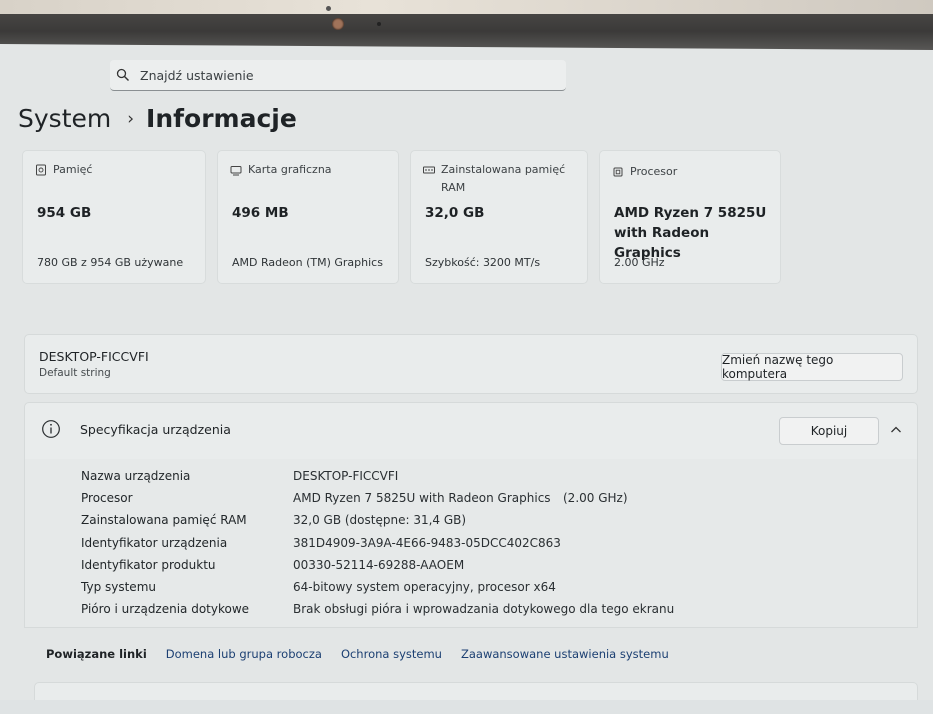  I want to click on spec-label: Nazwa urządzenia, so click(136, 476).